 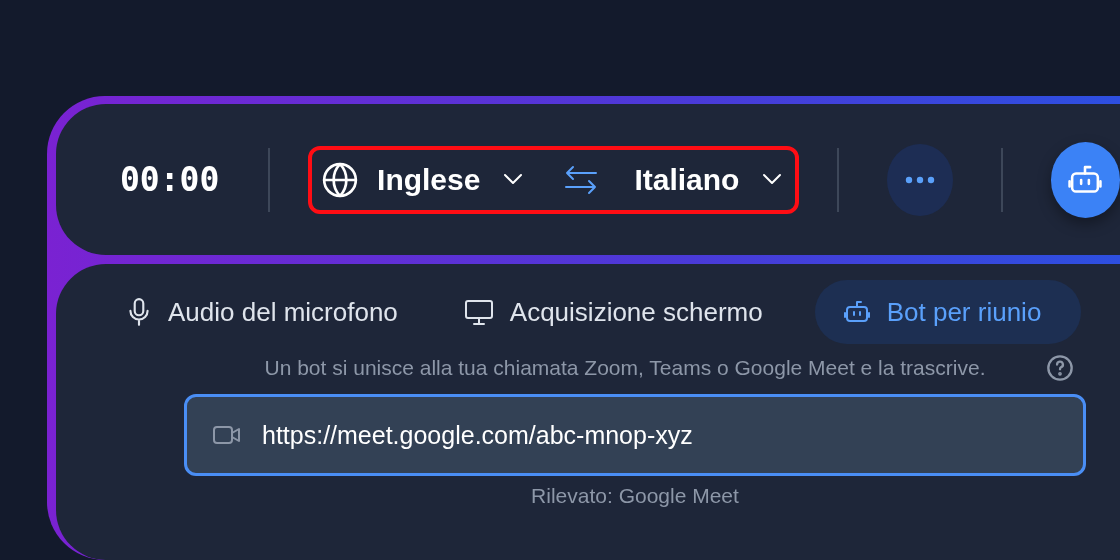 What do you see at coordinates (635, 435) in the screenshot?
I see `meeting-url-field: https://meet.google.com/abc-mnop-xyz` at bounding box center [635, 435].